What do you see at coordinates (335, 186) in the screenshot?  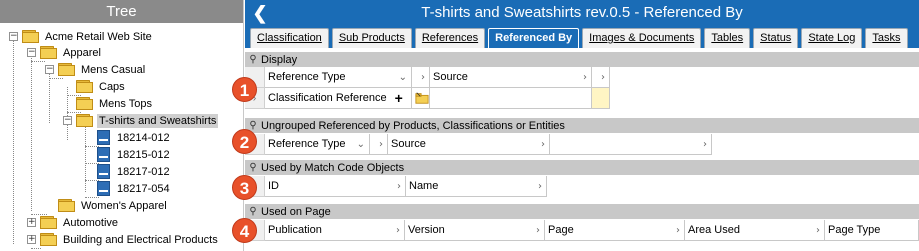 I see `column-header-id: ID ›` at bounding box center [335, 186].